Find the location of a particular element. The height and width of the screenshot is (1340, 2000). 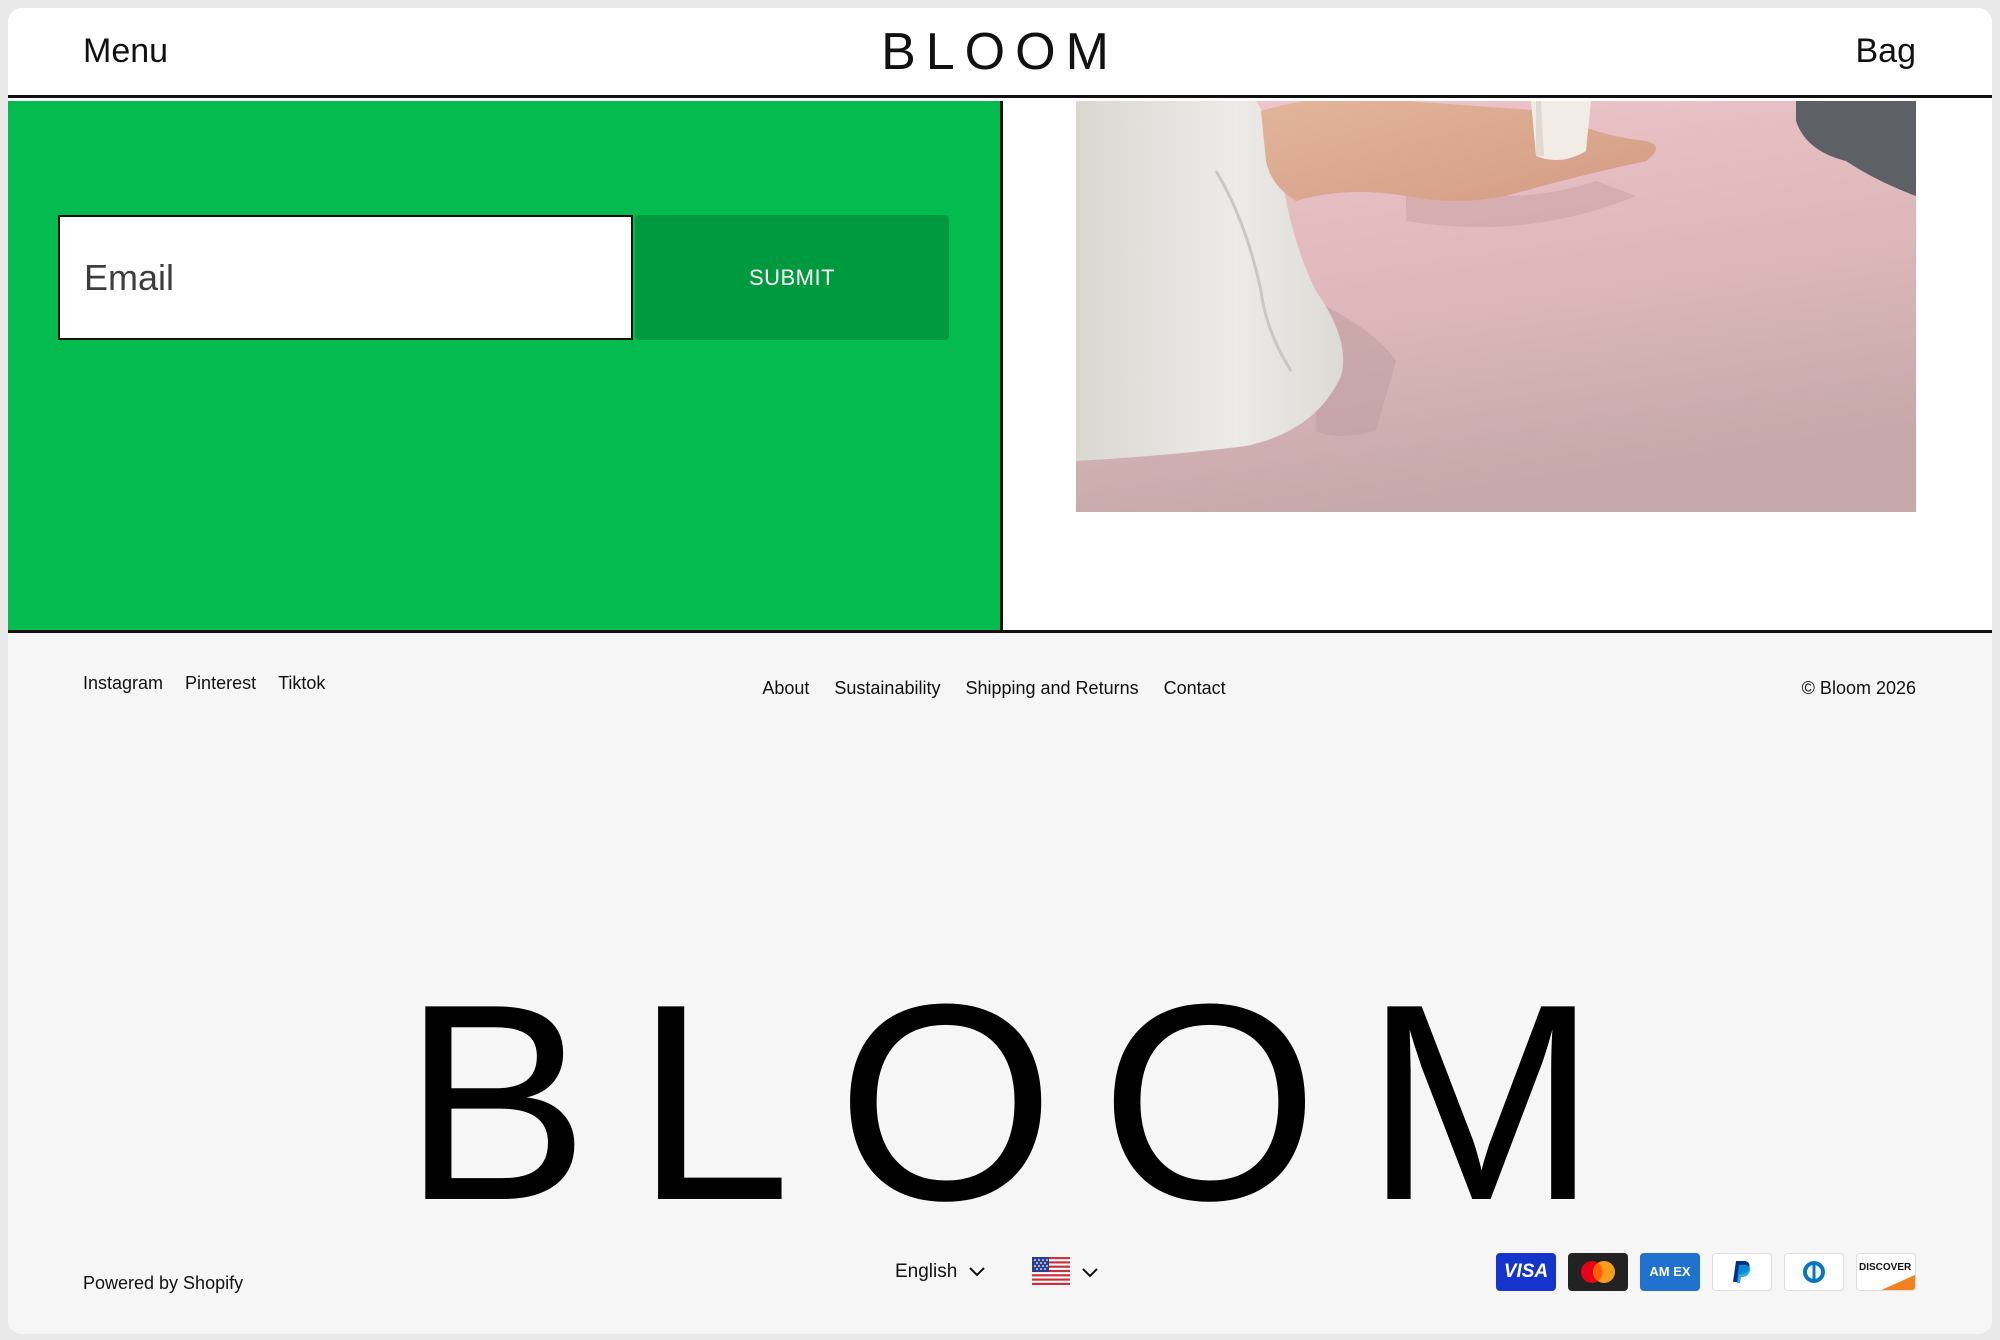

country-selector is located at coordinates (1065, 1273).